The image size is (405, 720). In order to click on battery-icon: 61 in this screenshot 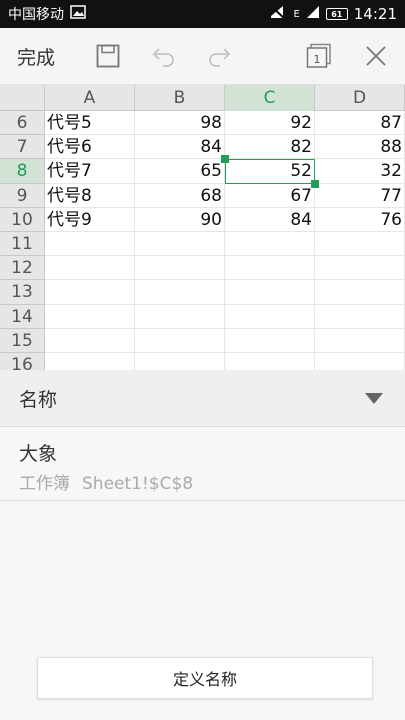, I will do `click(336, 14)`.